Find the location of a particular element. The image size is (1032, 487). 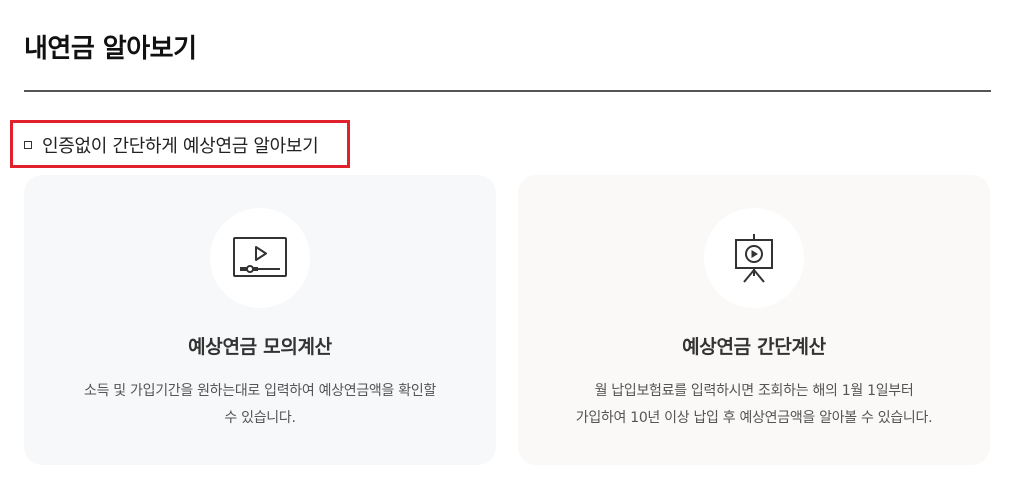

card-title: 예상연금 간단계산 is located at coordinates (754, 347).